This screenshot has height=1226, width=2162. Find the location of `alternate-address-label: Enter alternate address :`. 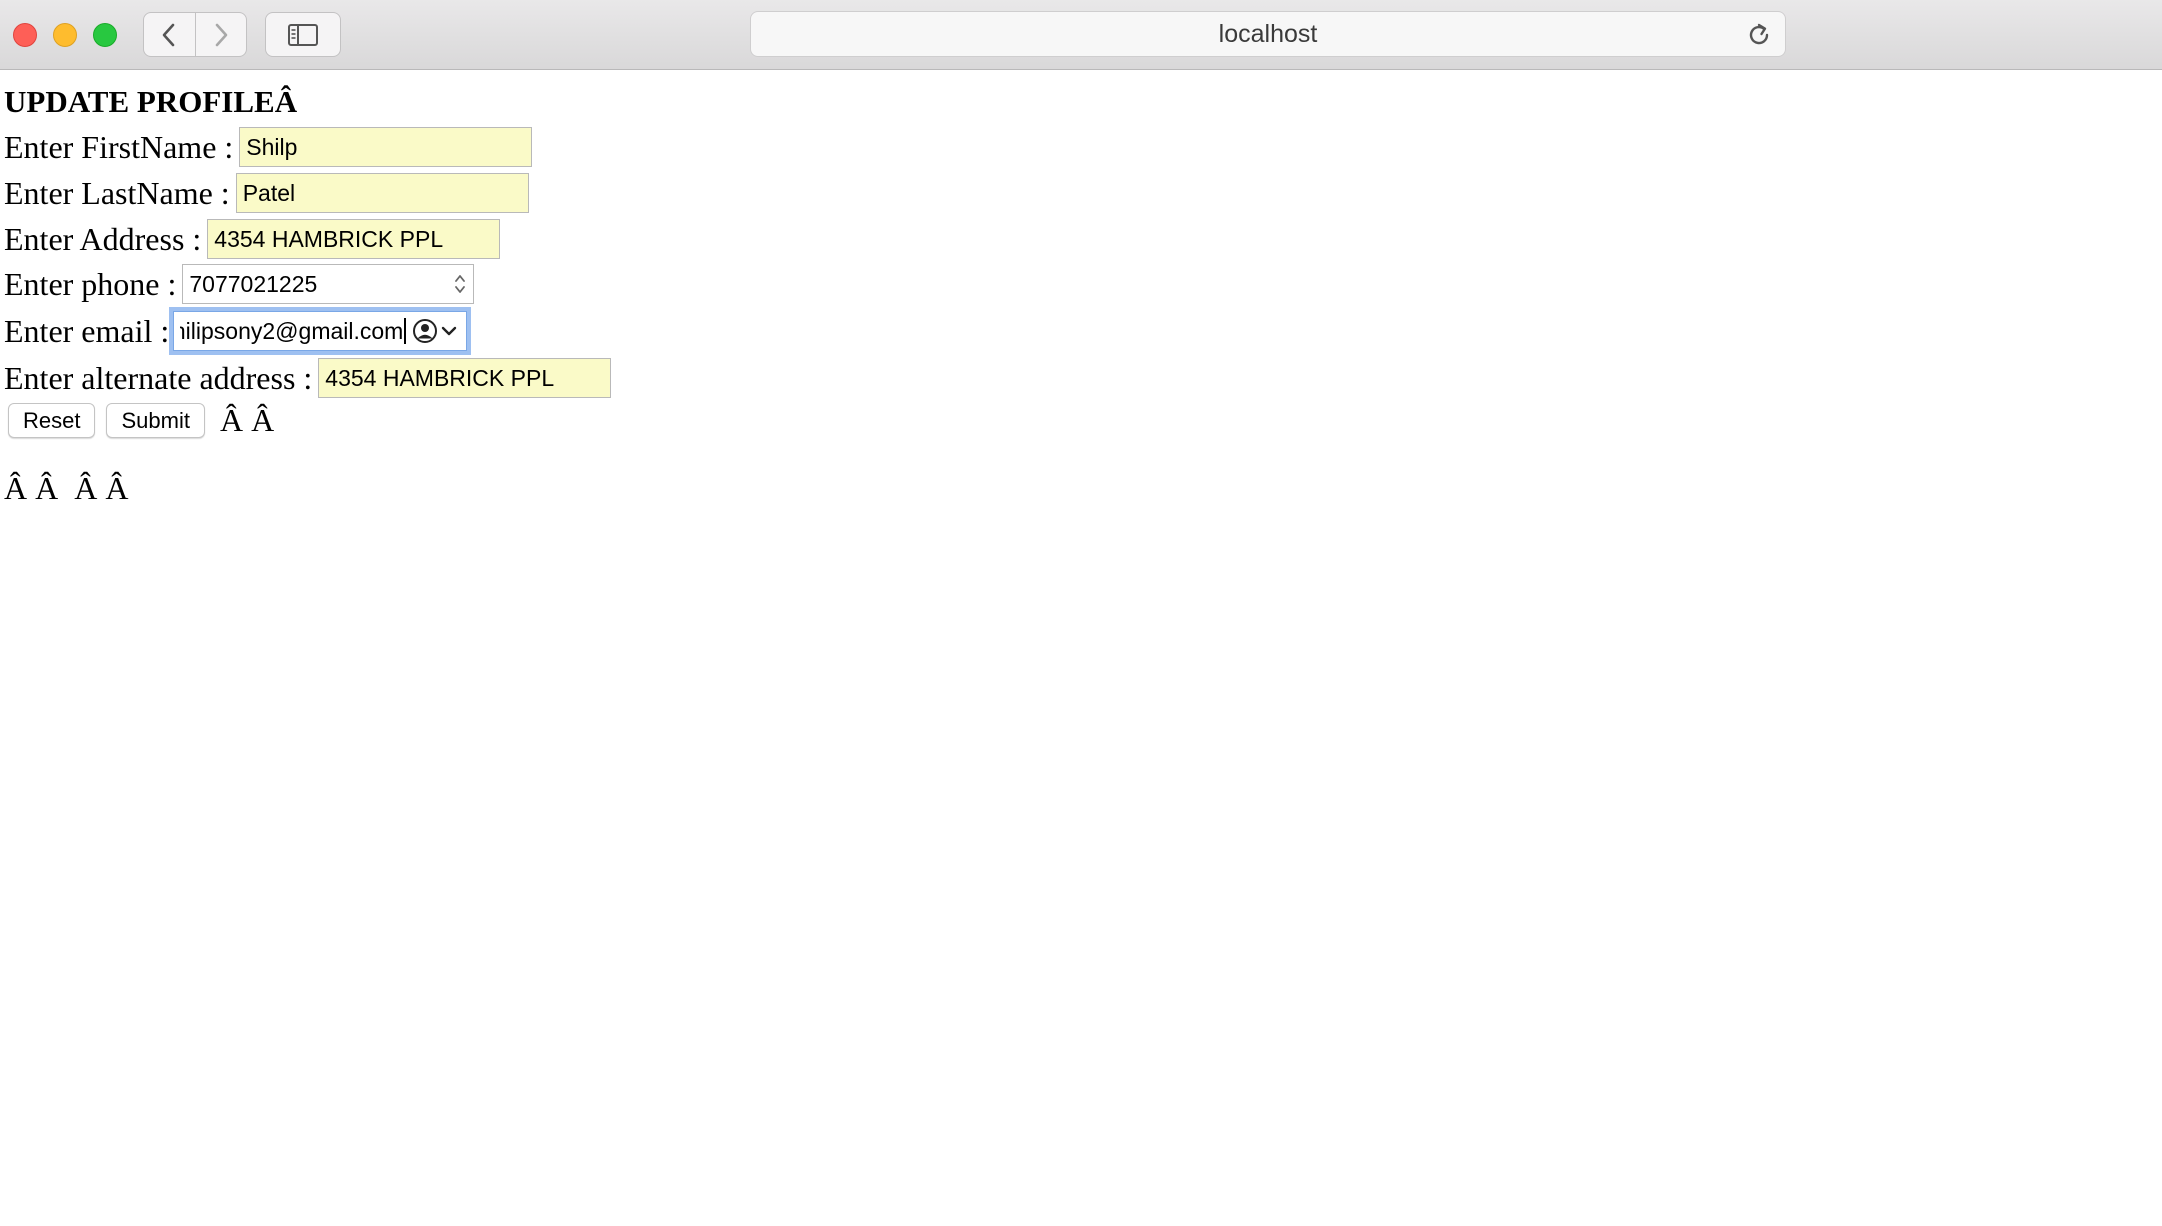

alternate-address-label: Enter alternate address : is located at coordinates (158, 378).